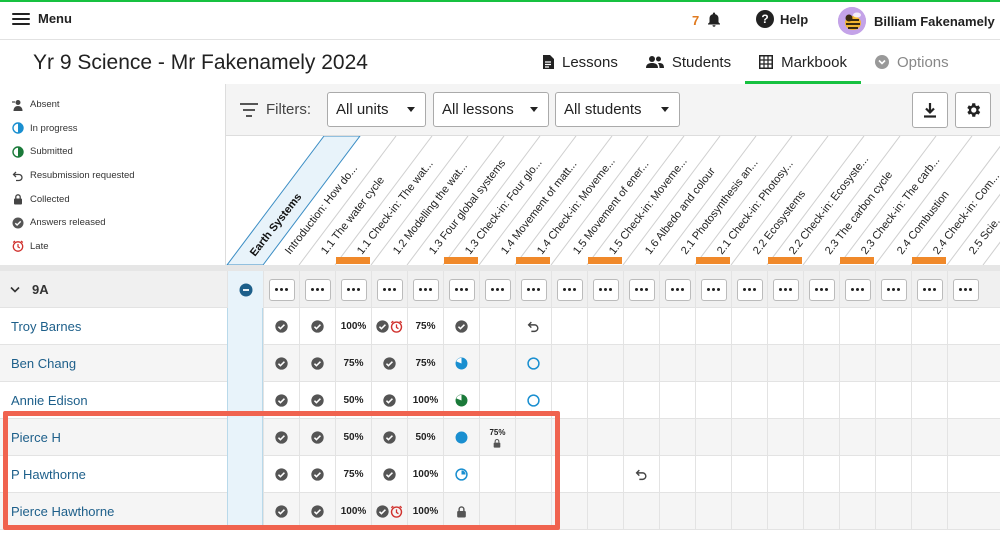 This screenshot has width=1000, height=533. What do you see at coordinates (930, 110) in the screenshot?
I see `download-button` at bounding box center [930, 110].